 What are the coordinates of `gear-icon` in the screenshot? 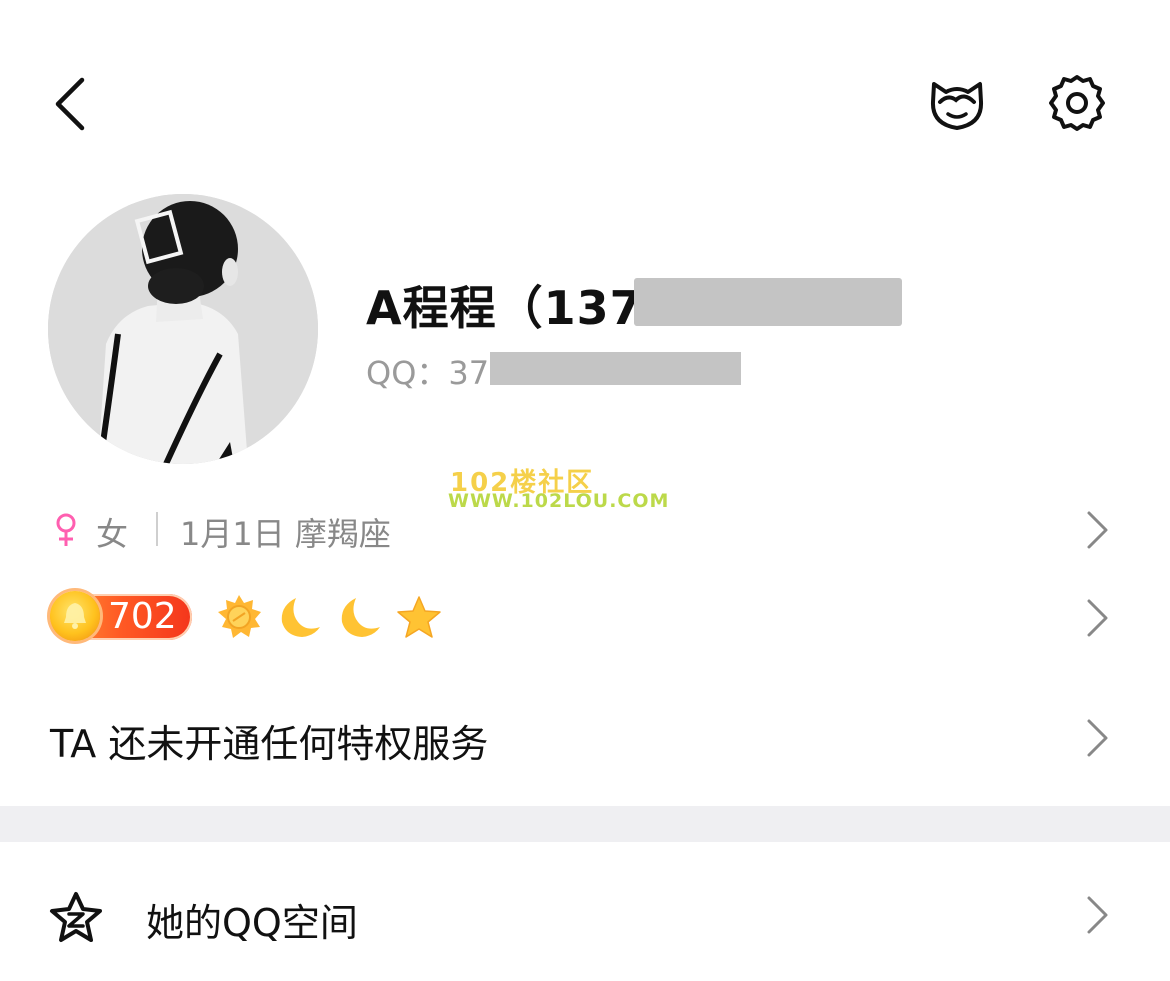 It's located at (1077, 103).